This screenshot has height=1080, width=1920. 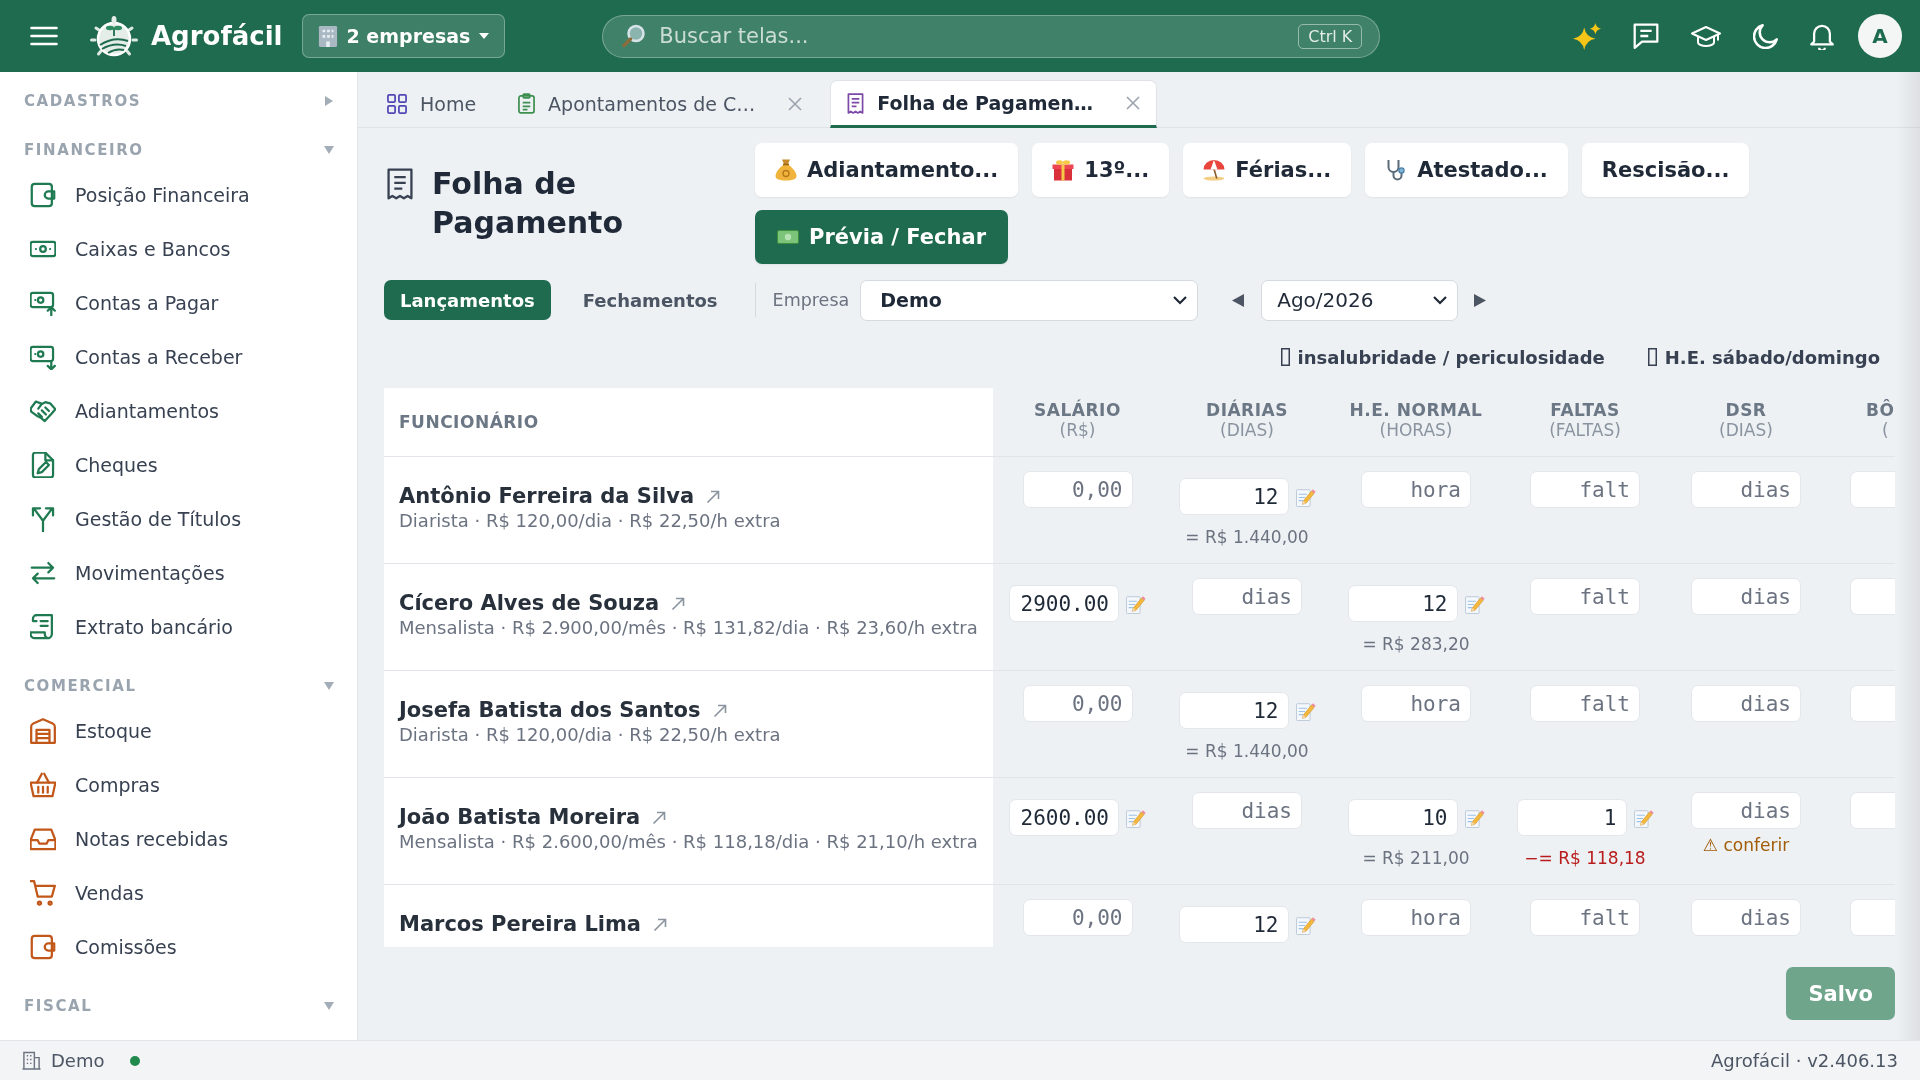 I want to click on money-bag-icon, so click(x=786, y=170).